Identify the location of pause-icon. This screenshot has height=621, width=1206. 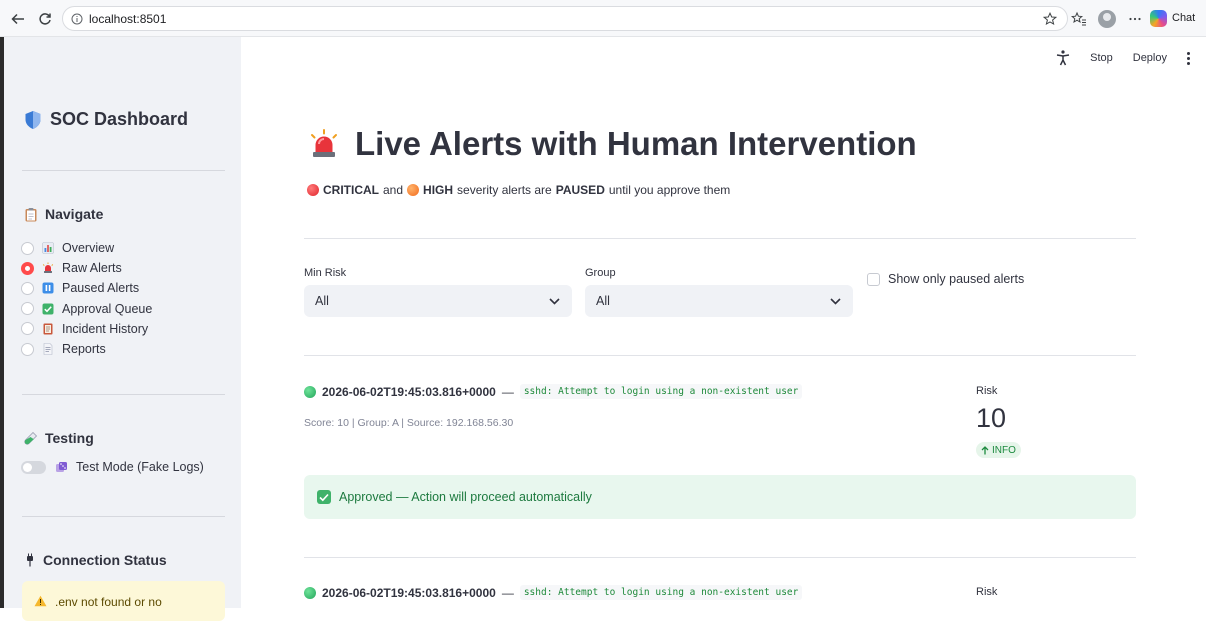
(48, 288).